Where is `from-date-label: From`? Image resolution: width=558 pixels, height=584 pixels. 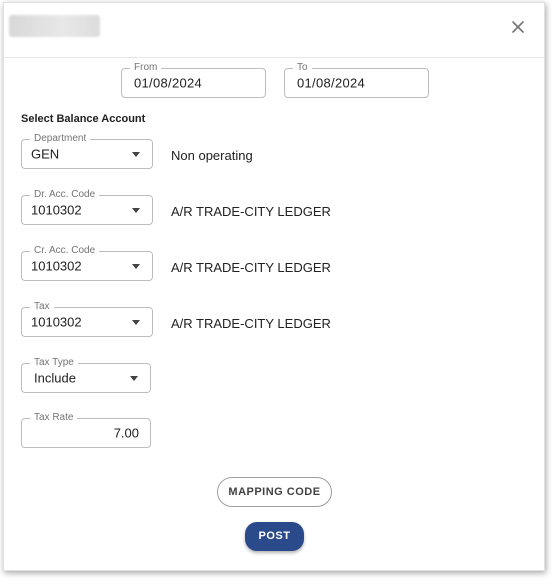 from-date-label: From is located at coordinates (146, 68).